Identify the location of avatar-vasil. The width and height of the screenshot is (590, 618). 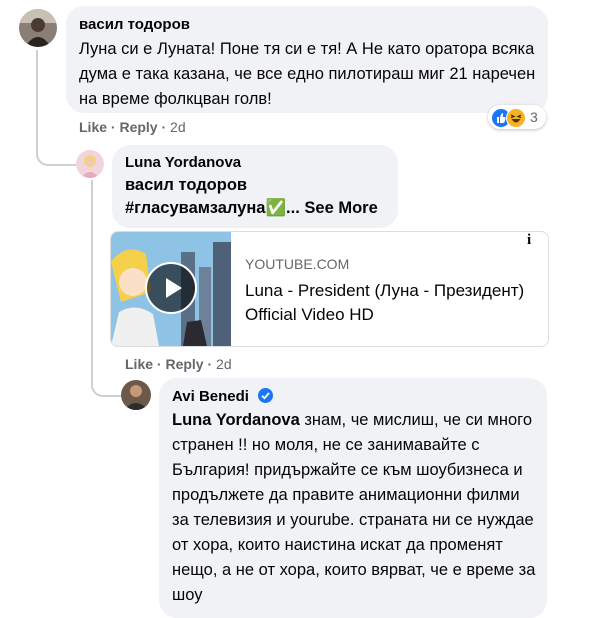
(38, 28).